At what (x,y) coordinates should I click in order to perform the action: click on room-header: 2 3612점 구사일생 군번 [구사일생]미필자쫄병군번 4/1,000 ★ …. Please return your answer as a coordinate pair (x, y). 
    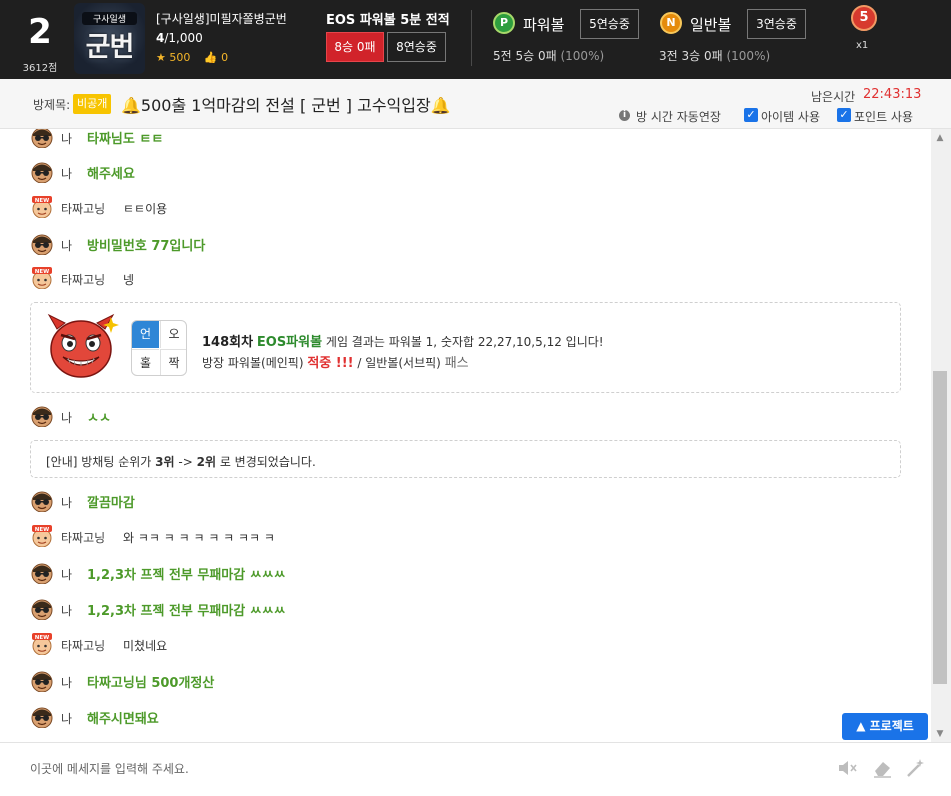
    Looking at the image, I should click on (475, 39).